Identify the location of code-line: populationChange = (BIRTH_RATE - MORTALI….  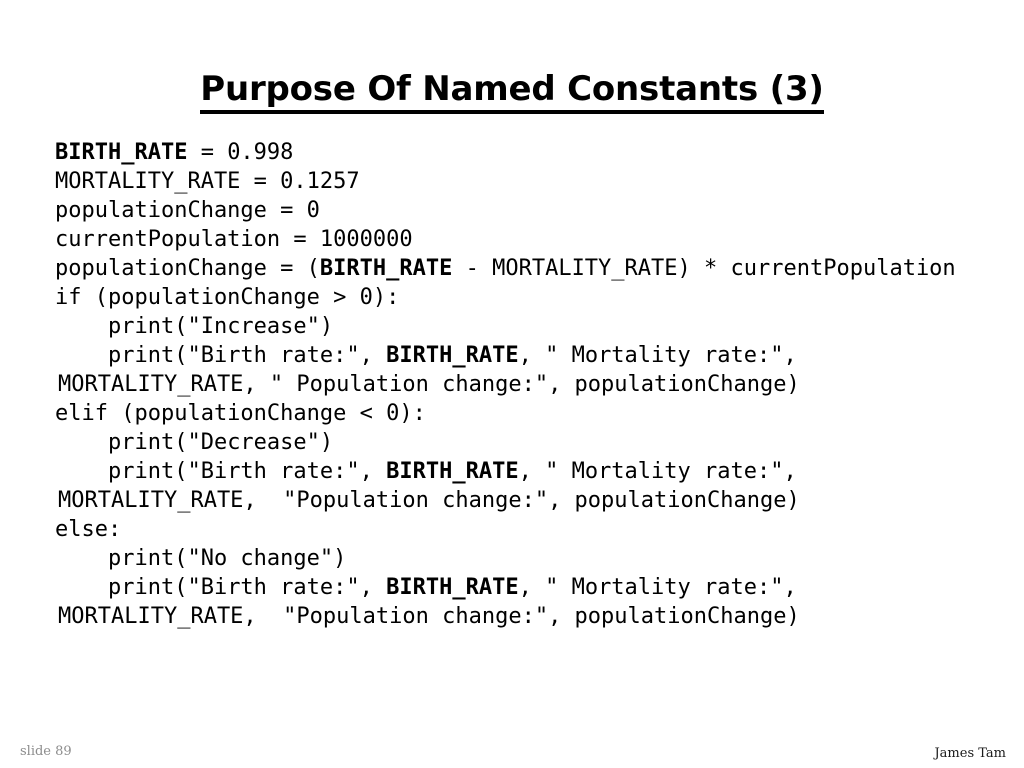
(505, 268).